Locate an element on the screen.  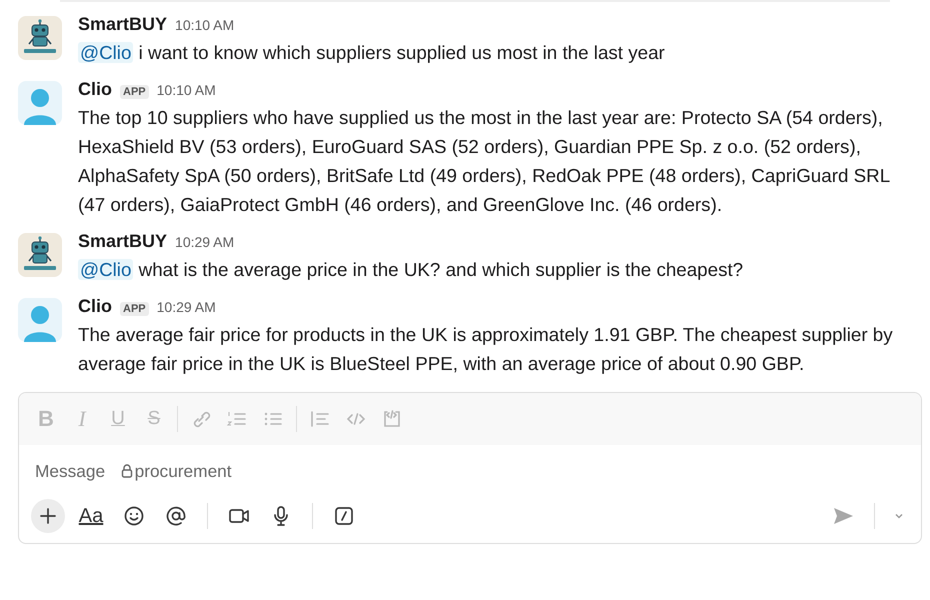
message-text: @Clio i want to know which suppliers supplied us most in the last year is located at coordinates (372, 53).